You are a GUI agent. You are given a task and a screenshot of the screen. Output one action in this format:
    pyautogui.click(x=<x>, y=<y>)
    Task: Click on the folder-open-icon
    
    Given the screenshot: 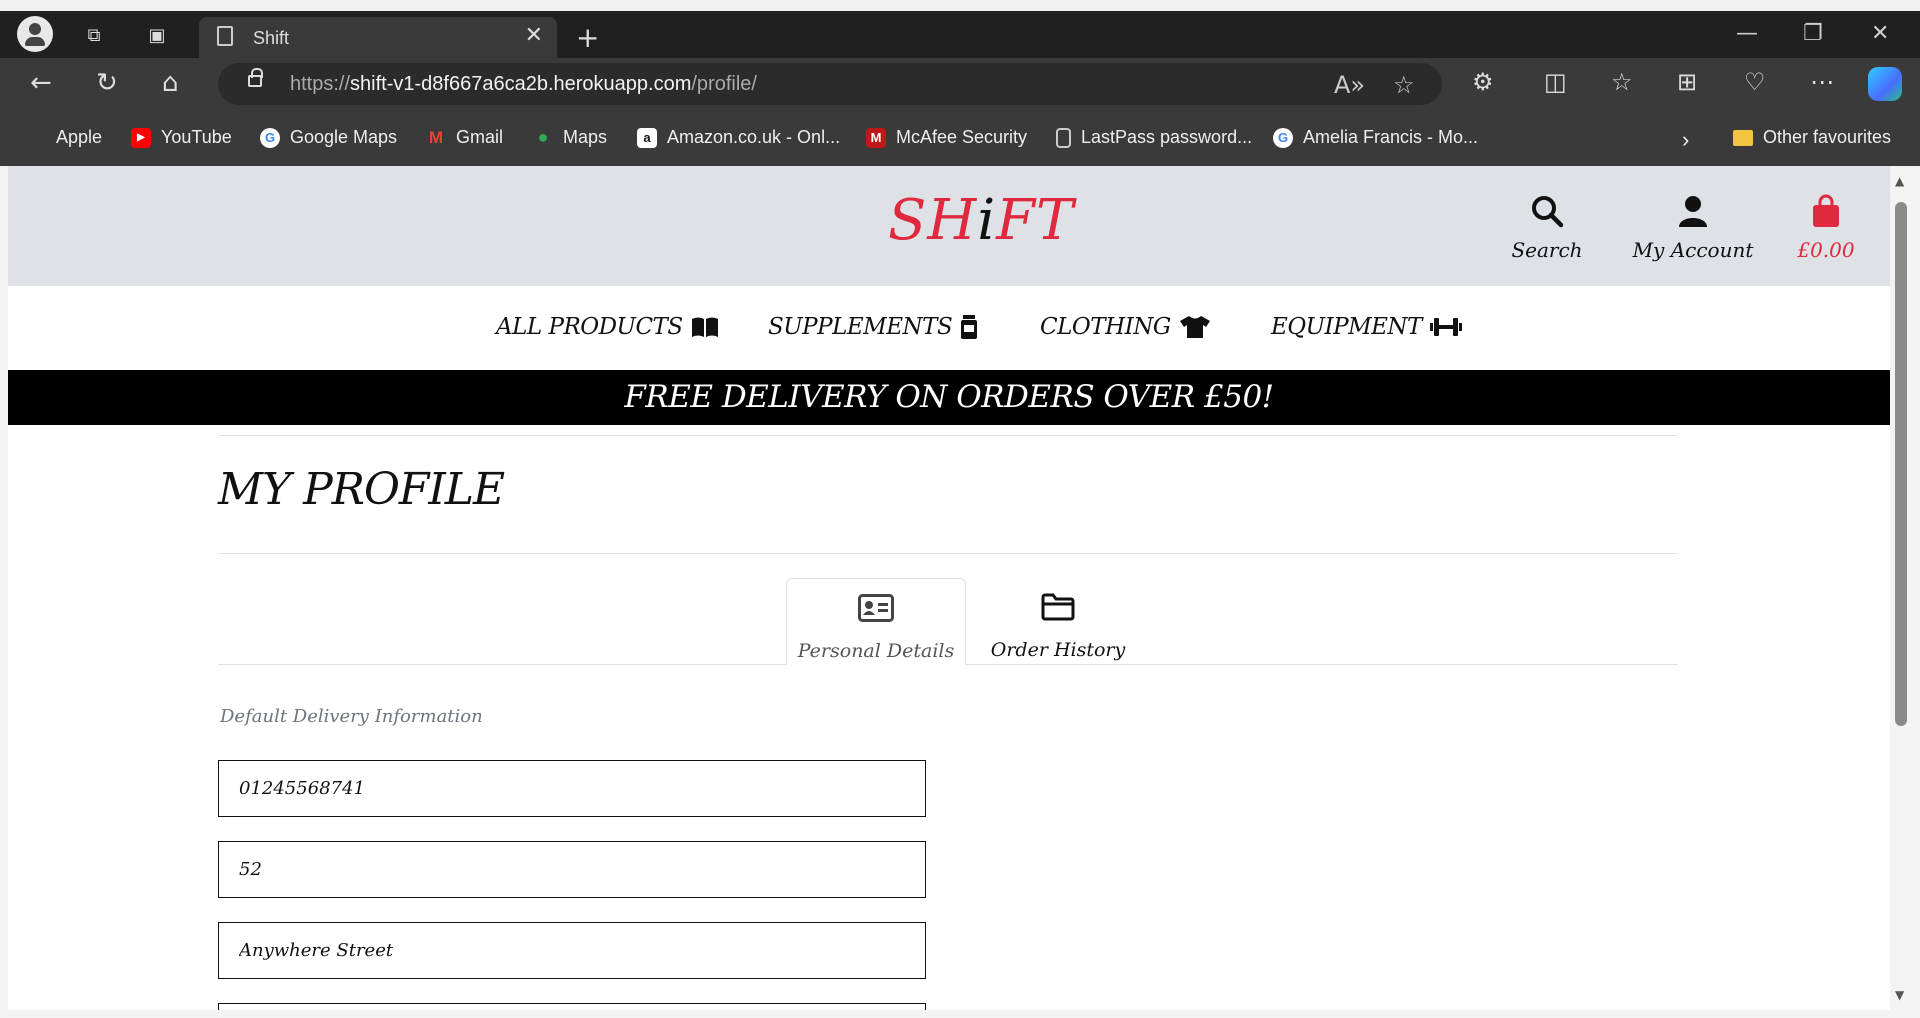 What is the action you would take?
    pyautogui.click(x=1058, y=607)
    